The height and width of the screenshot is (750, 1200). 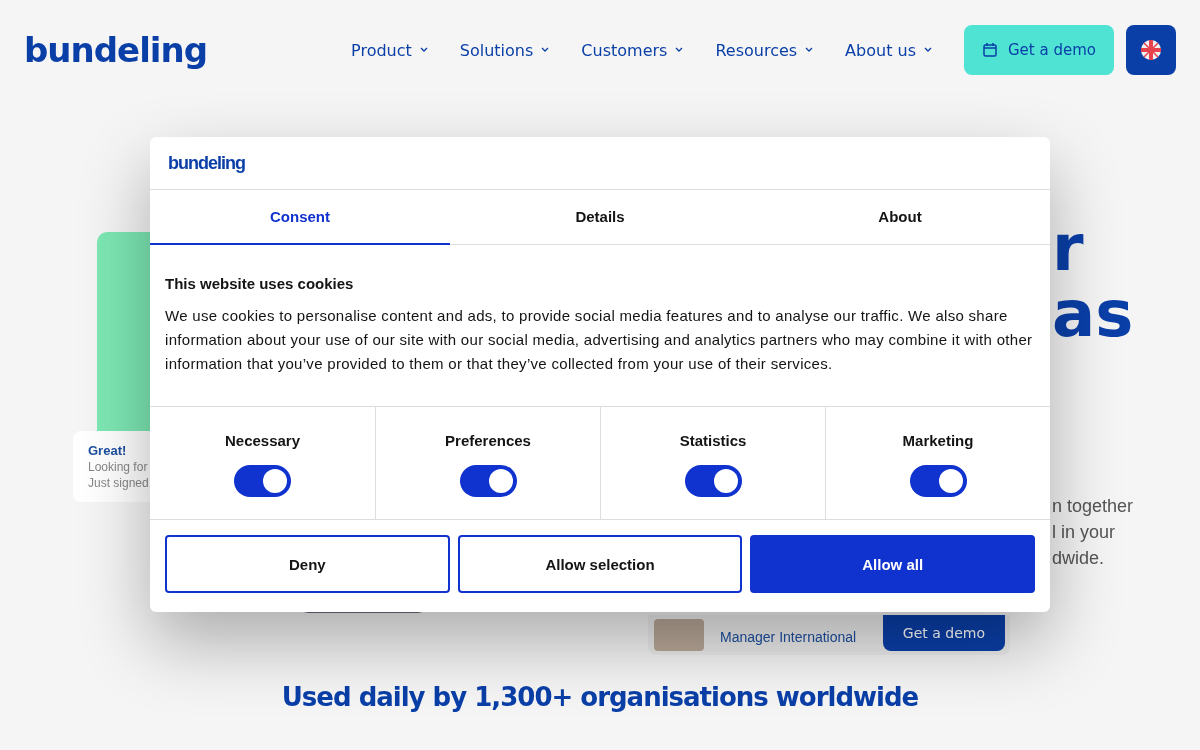 What do you see at coordinates (488, 440) in the screenshot?
I see `category-label: Preferences` at bounding box center [488, 440].